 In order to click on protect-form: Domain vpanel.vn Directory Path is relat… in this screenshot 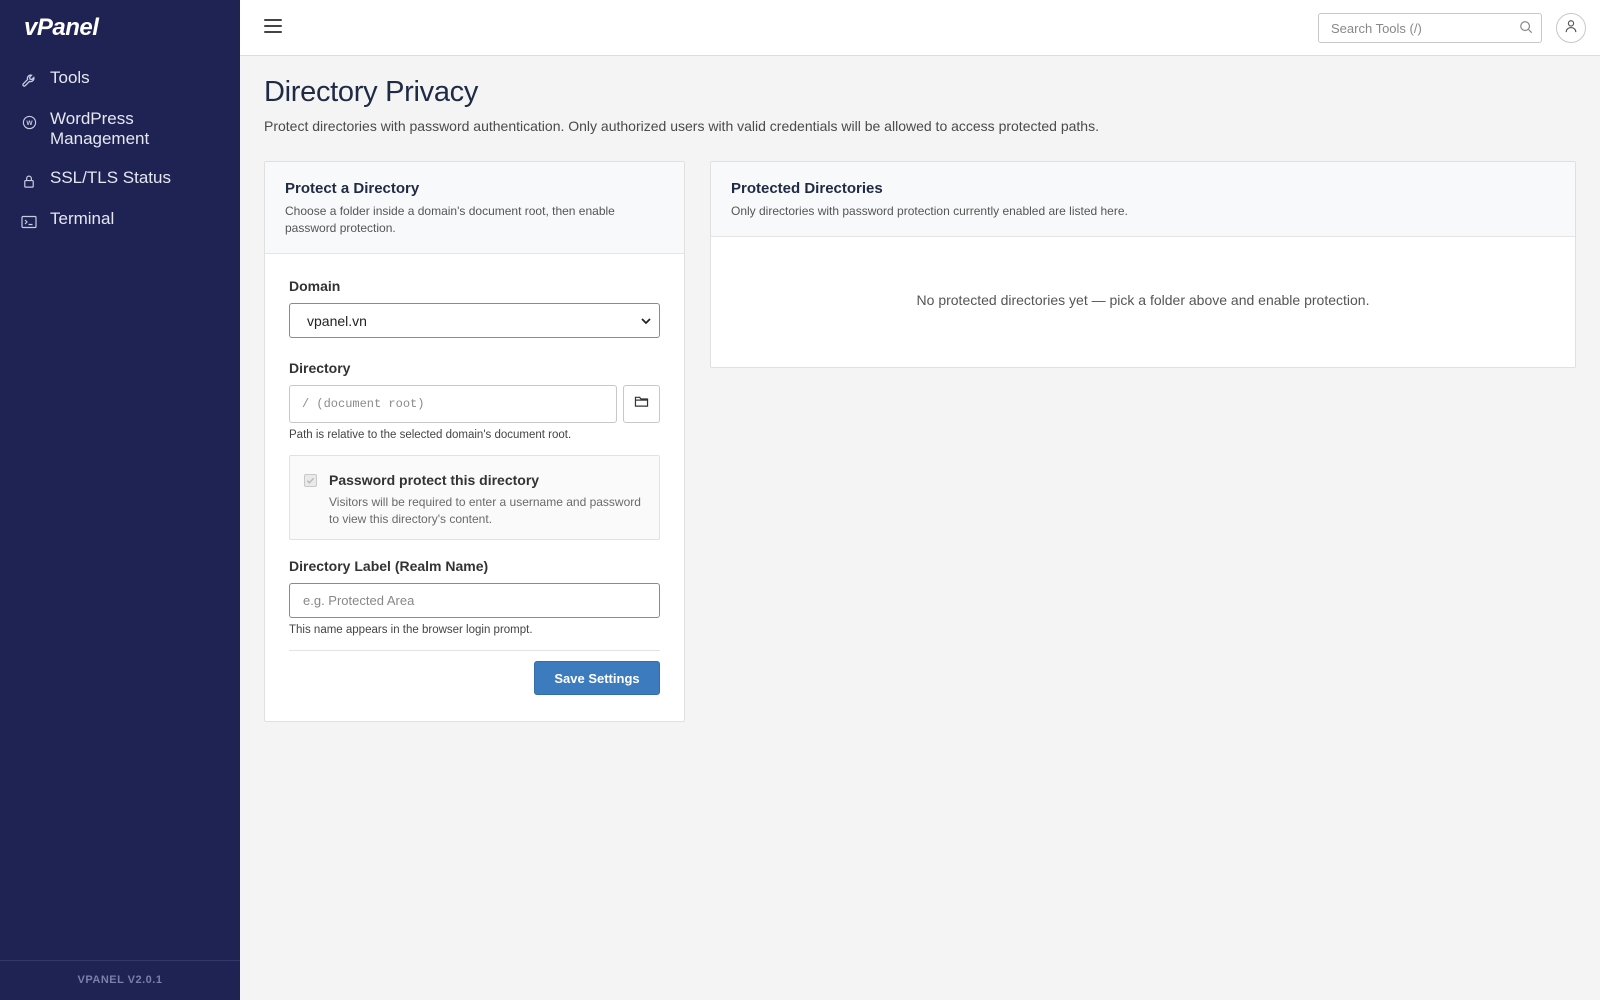, I will do `click(474, 474)`.